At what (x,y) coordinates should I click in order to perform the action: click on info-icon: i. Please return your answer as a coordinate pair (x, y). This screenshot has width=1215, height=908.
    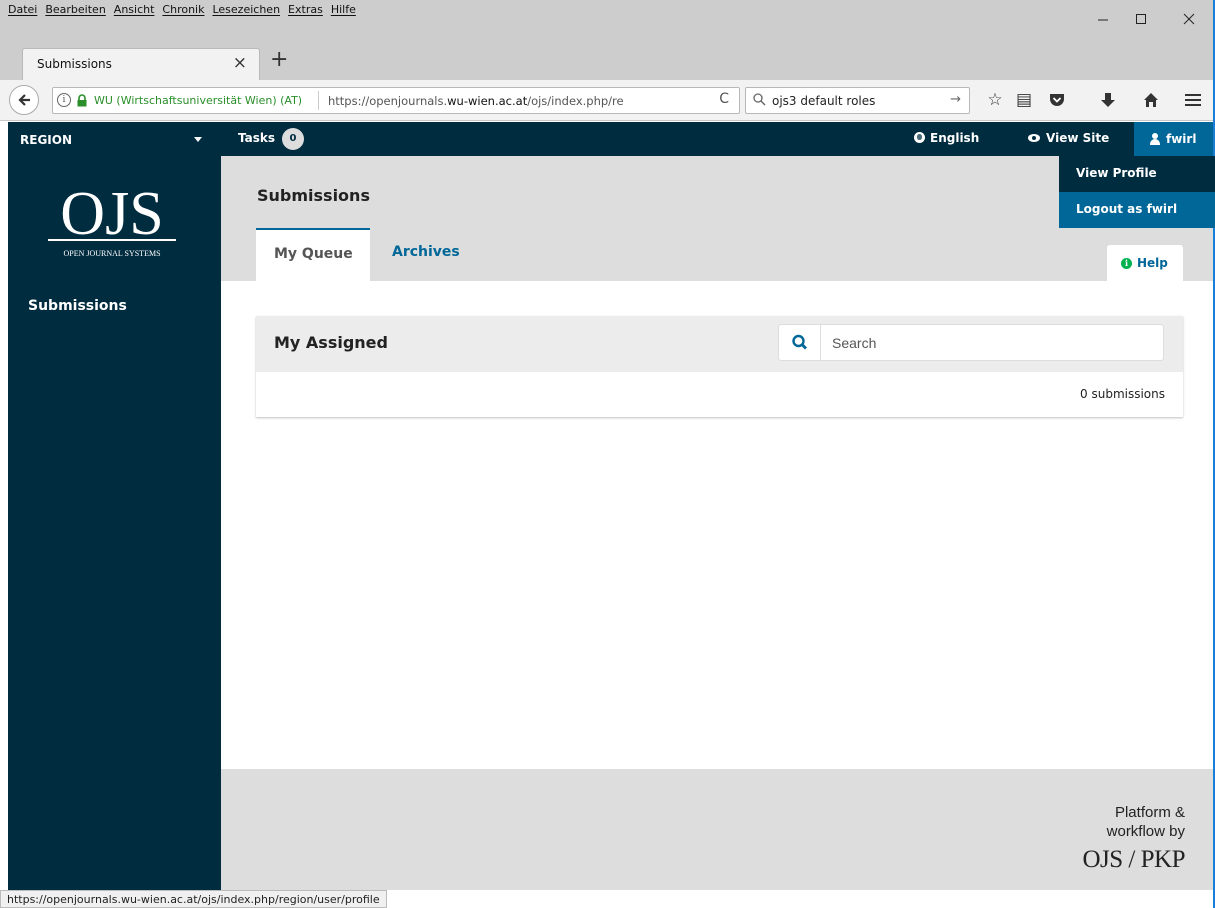
    Looking at the image, I should click on (64, 100).